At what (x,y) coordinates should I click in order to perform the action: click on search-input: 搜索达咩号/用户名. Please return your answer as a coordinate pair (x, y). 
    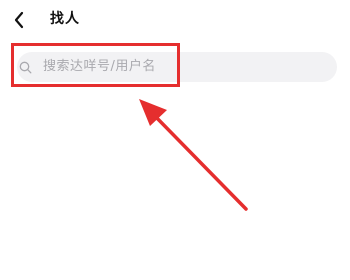
    Looking at the image, I should click on (177, 67).